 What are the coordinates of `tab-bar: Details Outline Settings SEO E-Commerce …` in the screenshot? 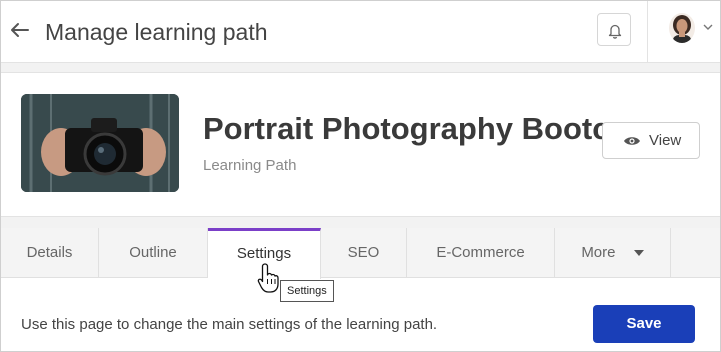 It's located at (360, 253).